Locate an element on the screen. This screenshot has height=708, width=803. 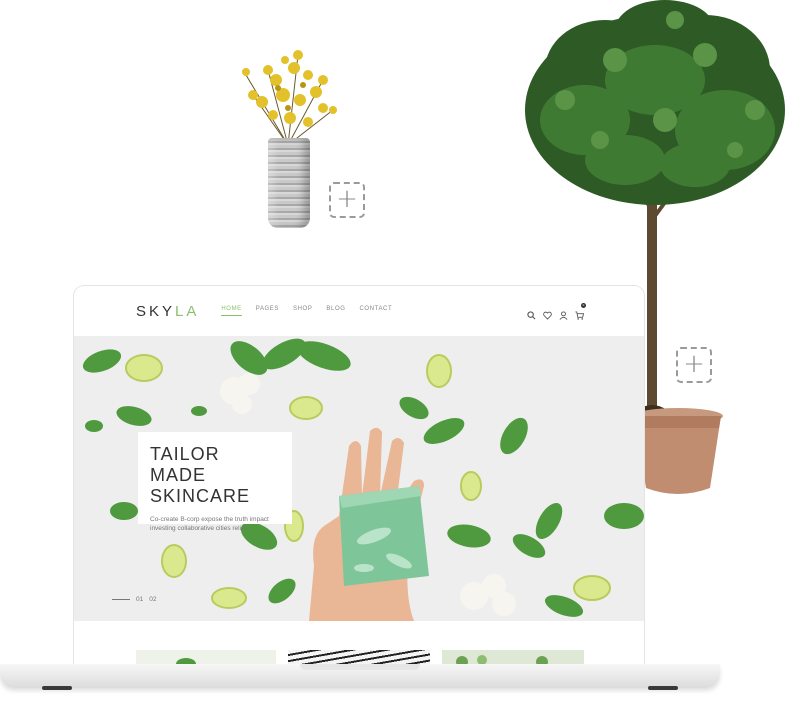
nav-item-shop: SHOP is located at coordinates (302, 311).